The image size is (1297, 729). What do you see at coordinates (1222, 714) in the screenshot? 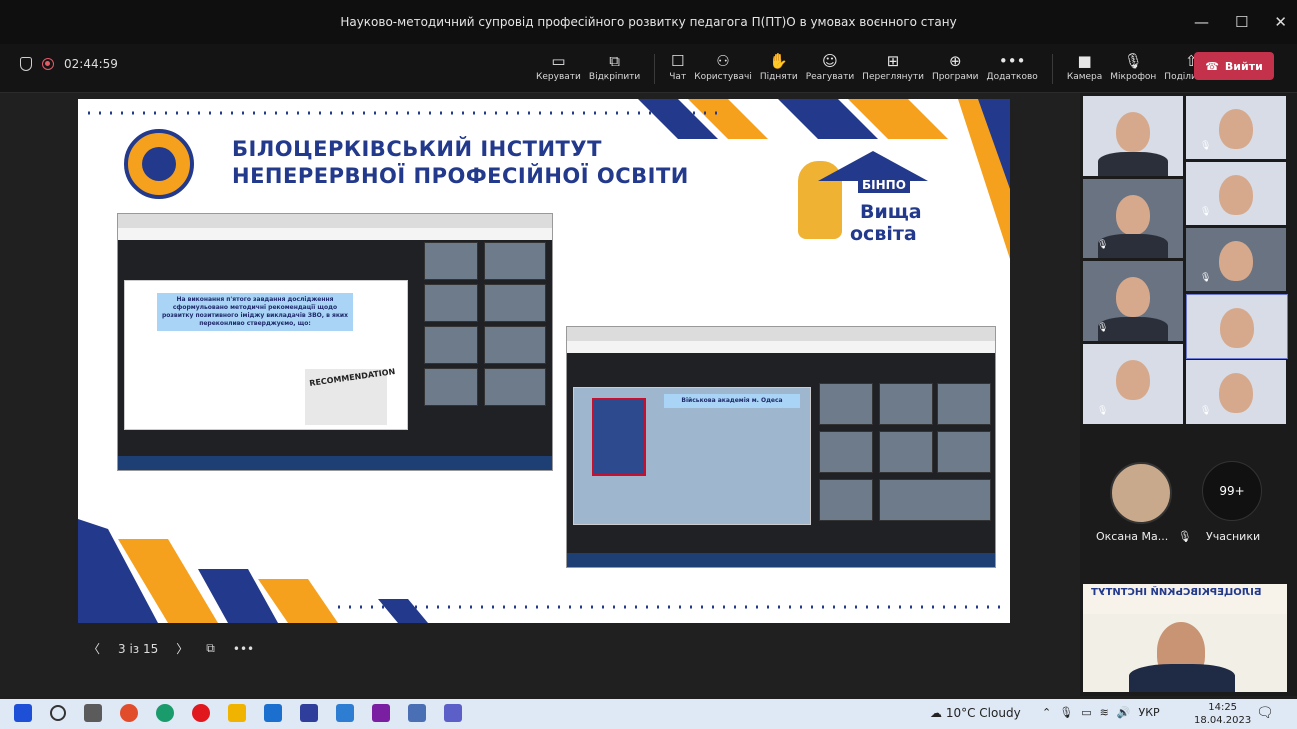
I see `taskbar-clock: 14:25 18.04.2023` at bounding box center [1222, 714].